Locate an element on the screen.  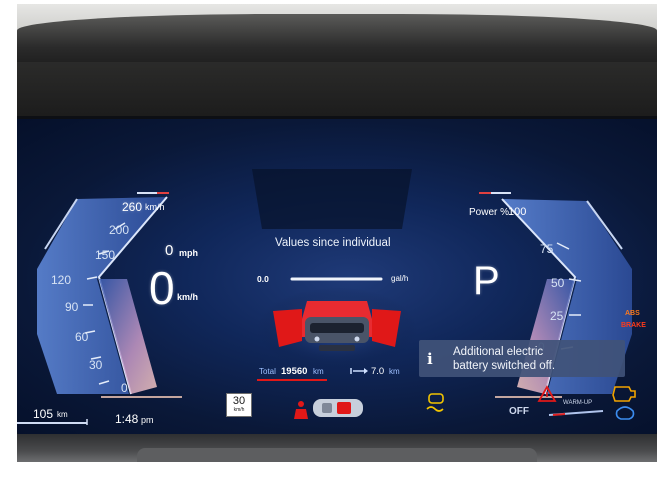
off-label: OFF is located at coordinates (519, 411).